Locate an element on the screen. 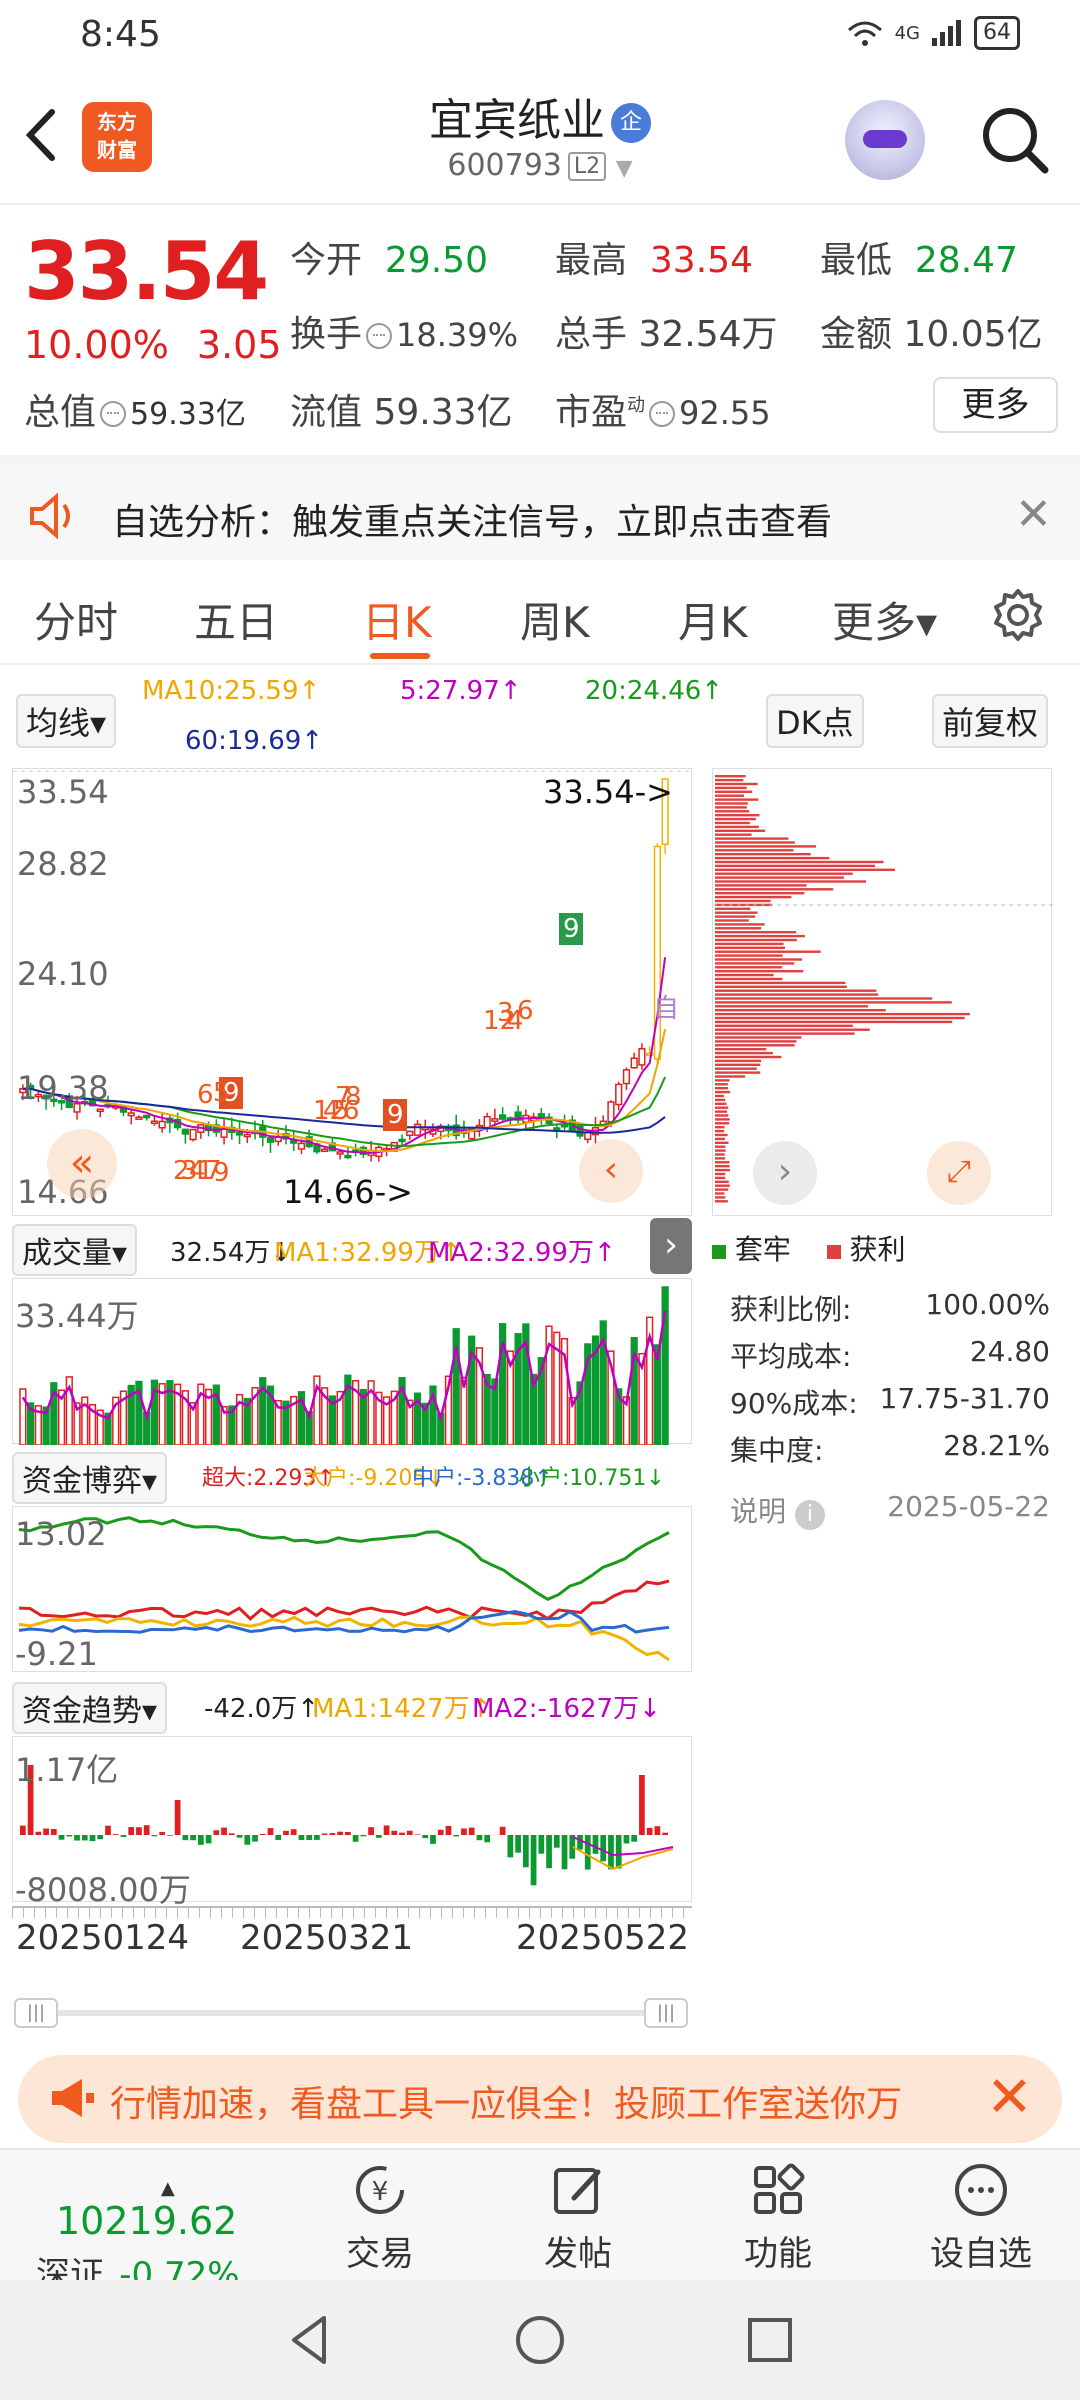 The height and width of the screenshot is (2400, 1080). stock-header: 东方 财富 宜宾纸业企 600793 L2 ▼ is located at coordinates (540, 137).